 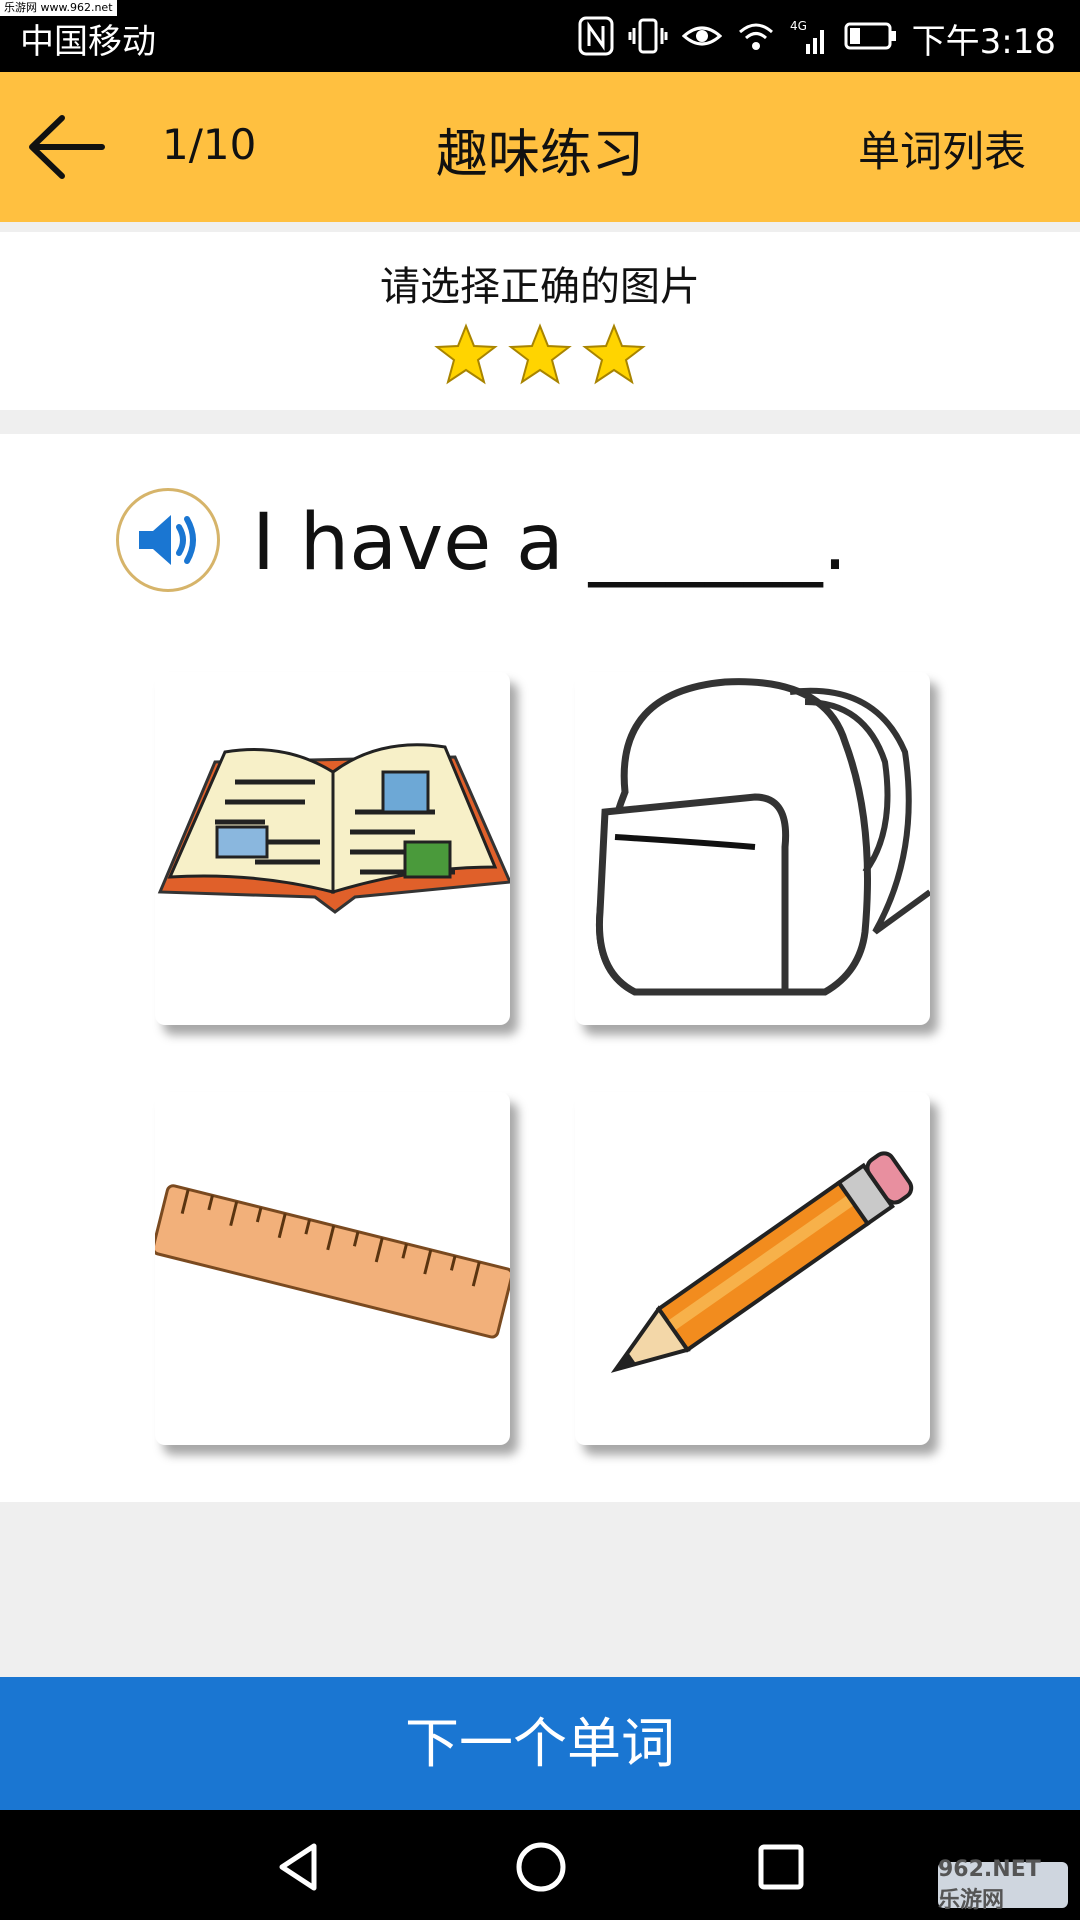 I want to click on nav-home-button, so click(x=541, y=1867).